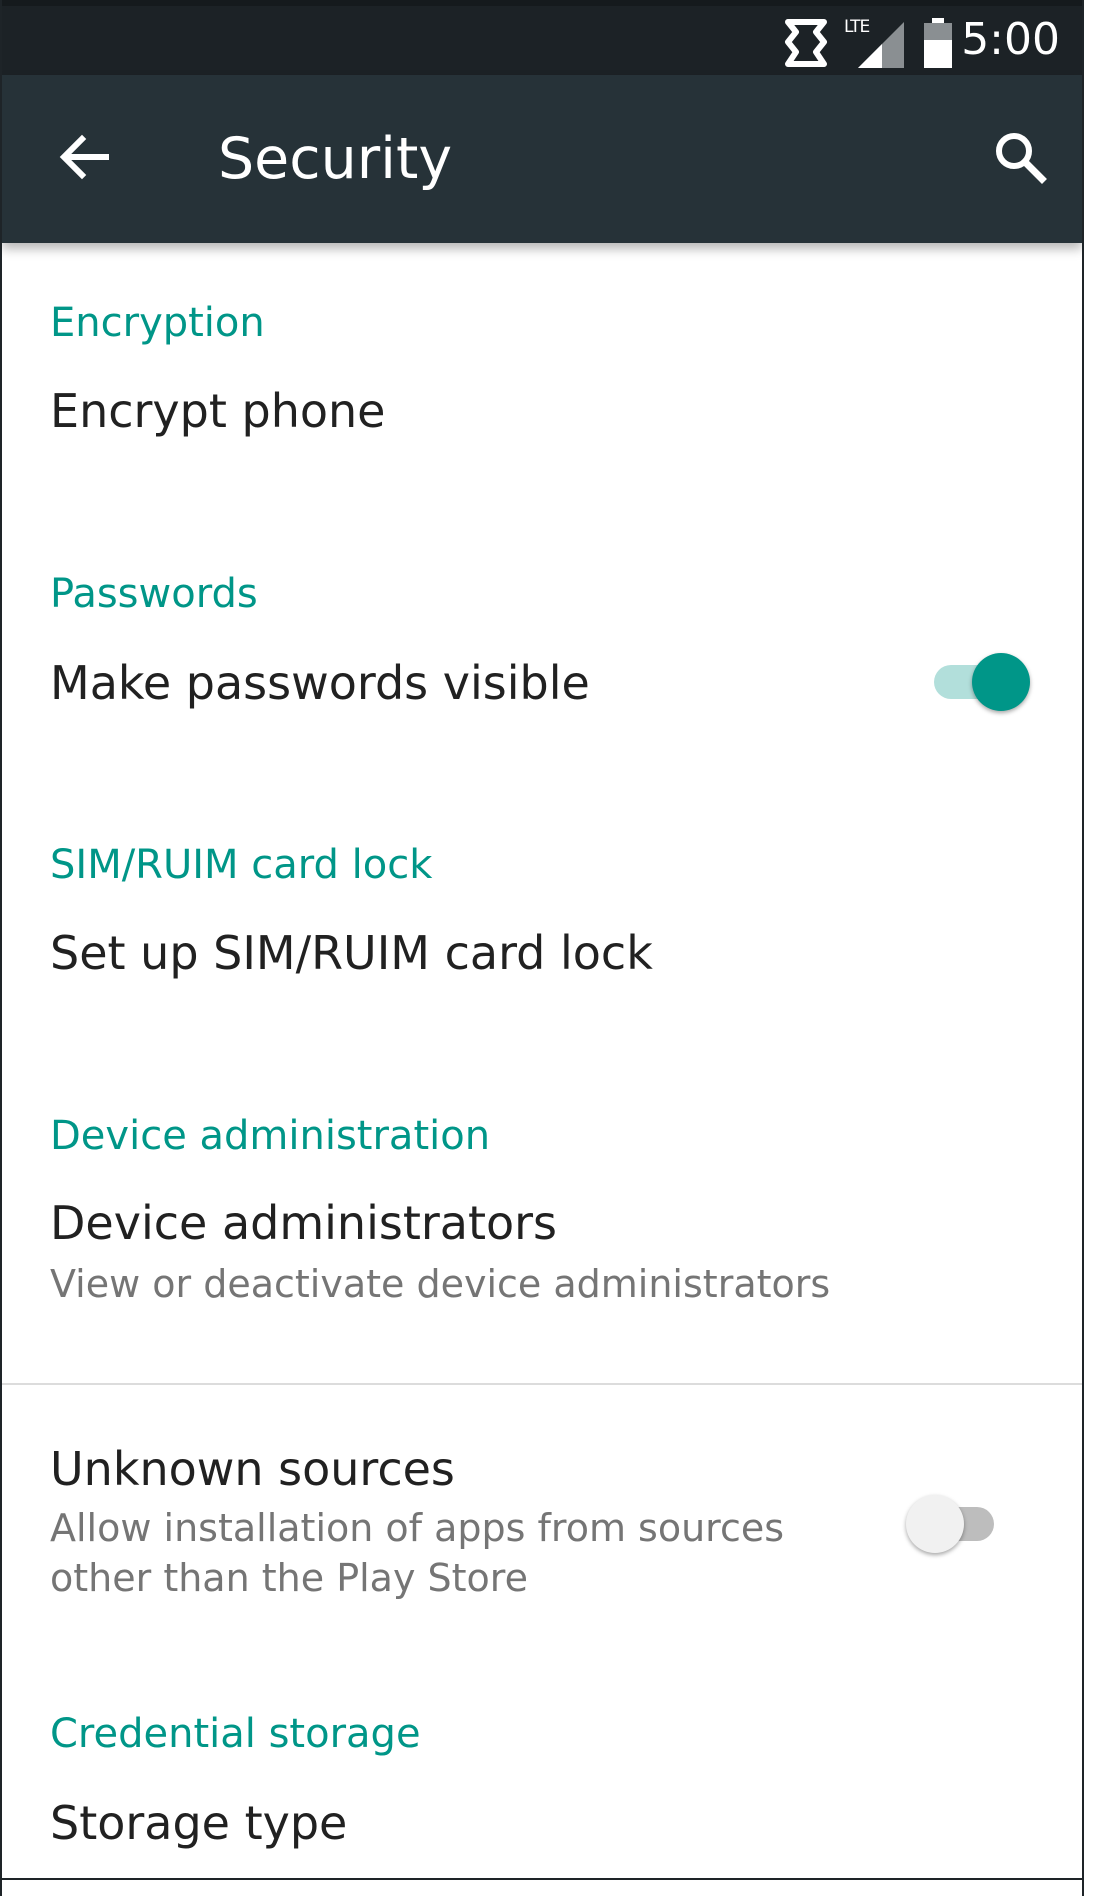 The height and width of the screenshot is (1896, 1104). I want to click on passwords-visible-switch, so click(974, 679).